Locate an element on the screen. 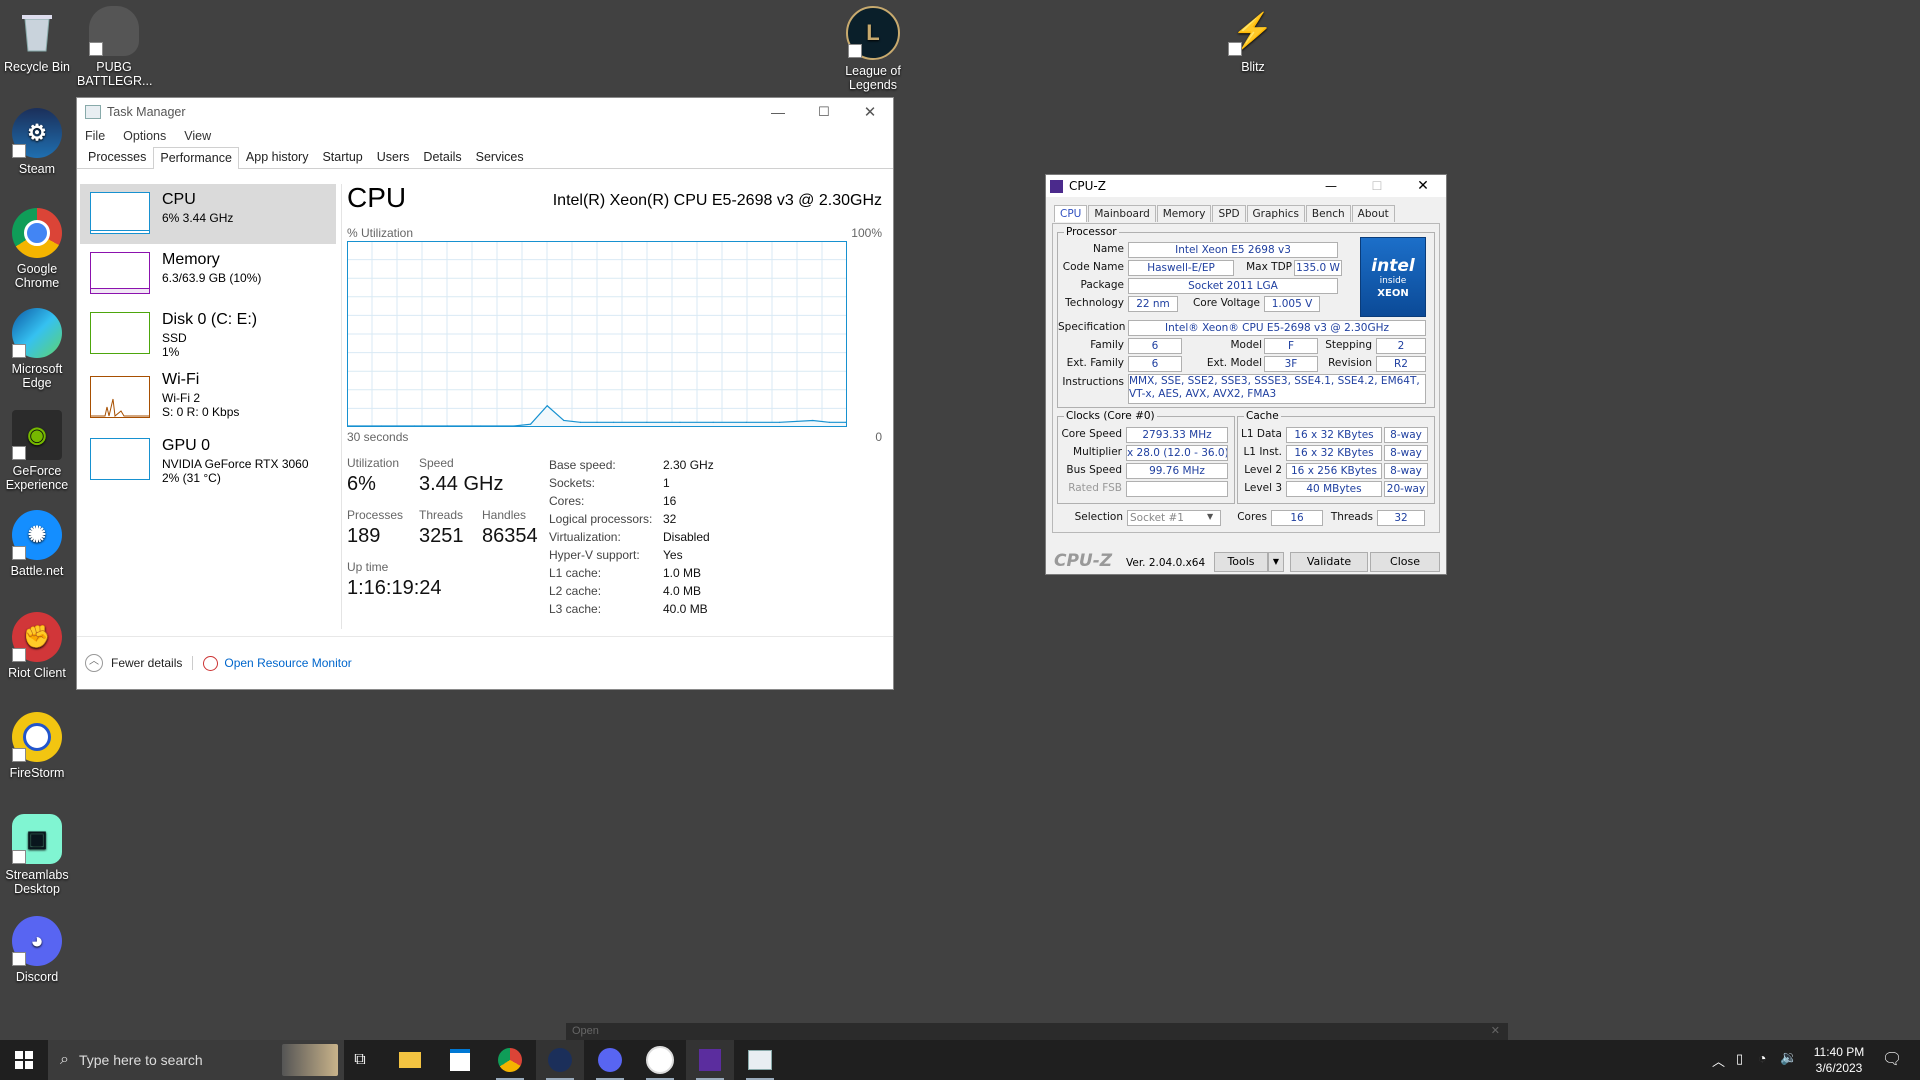 The height and width of the screenshot is (1080, 1920). chrome-icon is located at coordinates (510, 1060).